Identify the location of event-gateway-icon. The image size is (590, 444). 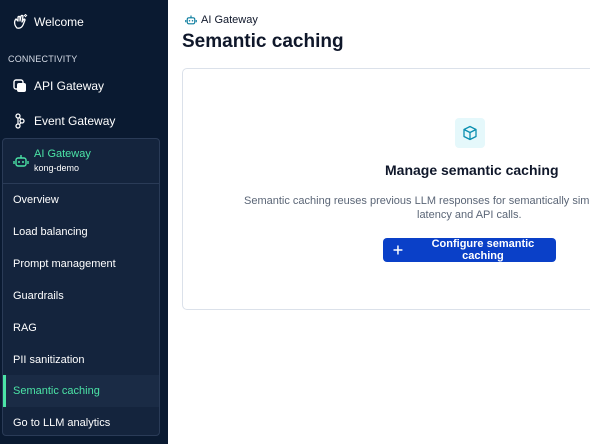
(20, 121).